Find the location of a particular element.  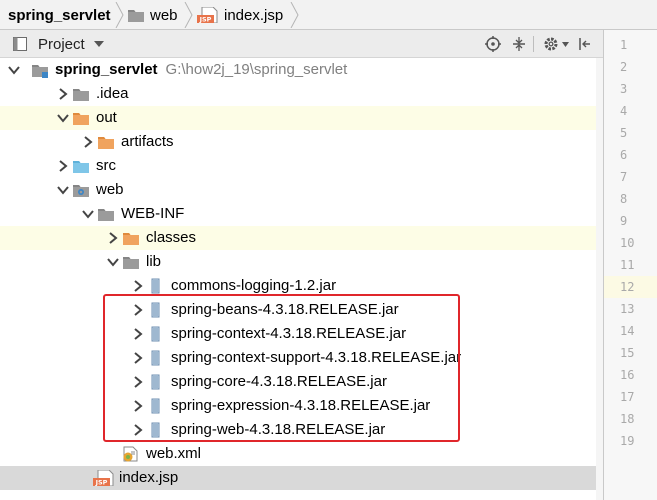

tree-node-text: index.jsp is located at coordinates (149, 477).